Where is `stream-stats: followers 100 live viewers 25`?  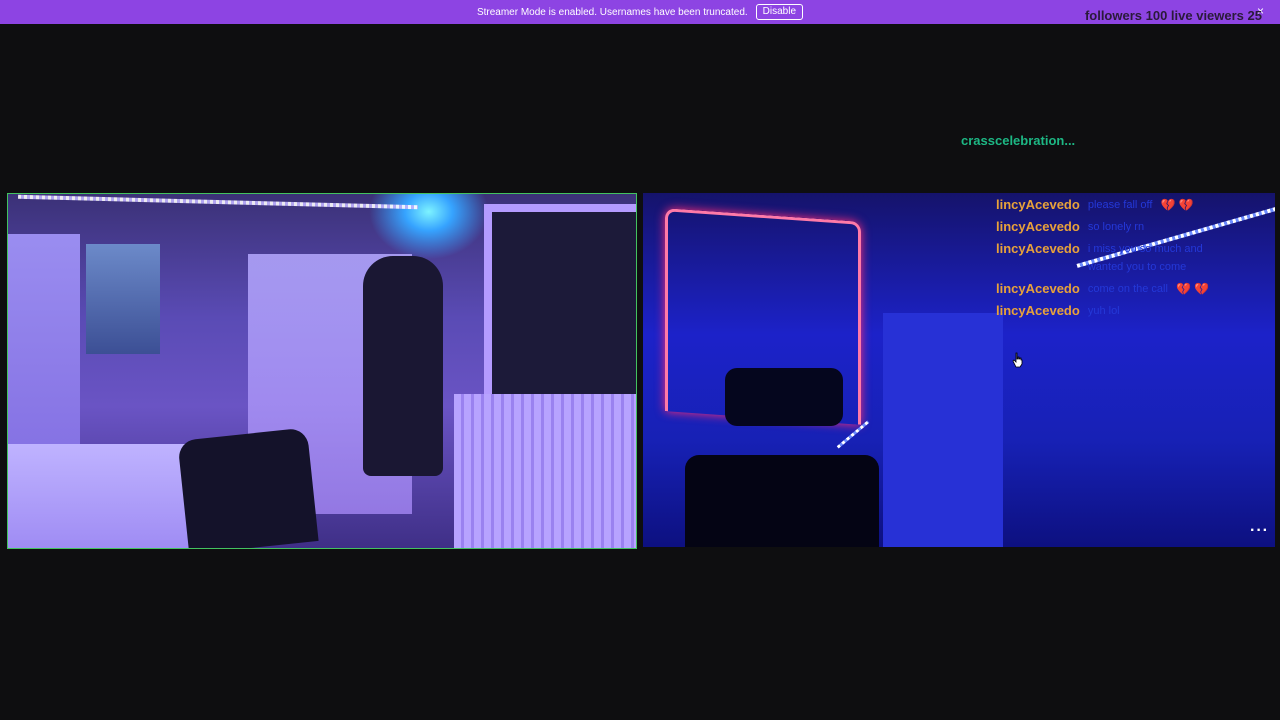
stream-stats: followers 100 live viewers 25 is located at coordinates (1173, 15).